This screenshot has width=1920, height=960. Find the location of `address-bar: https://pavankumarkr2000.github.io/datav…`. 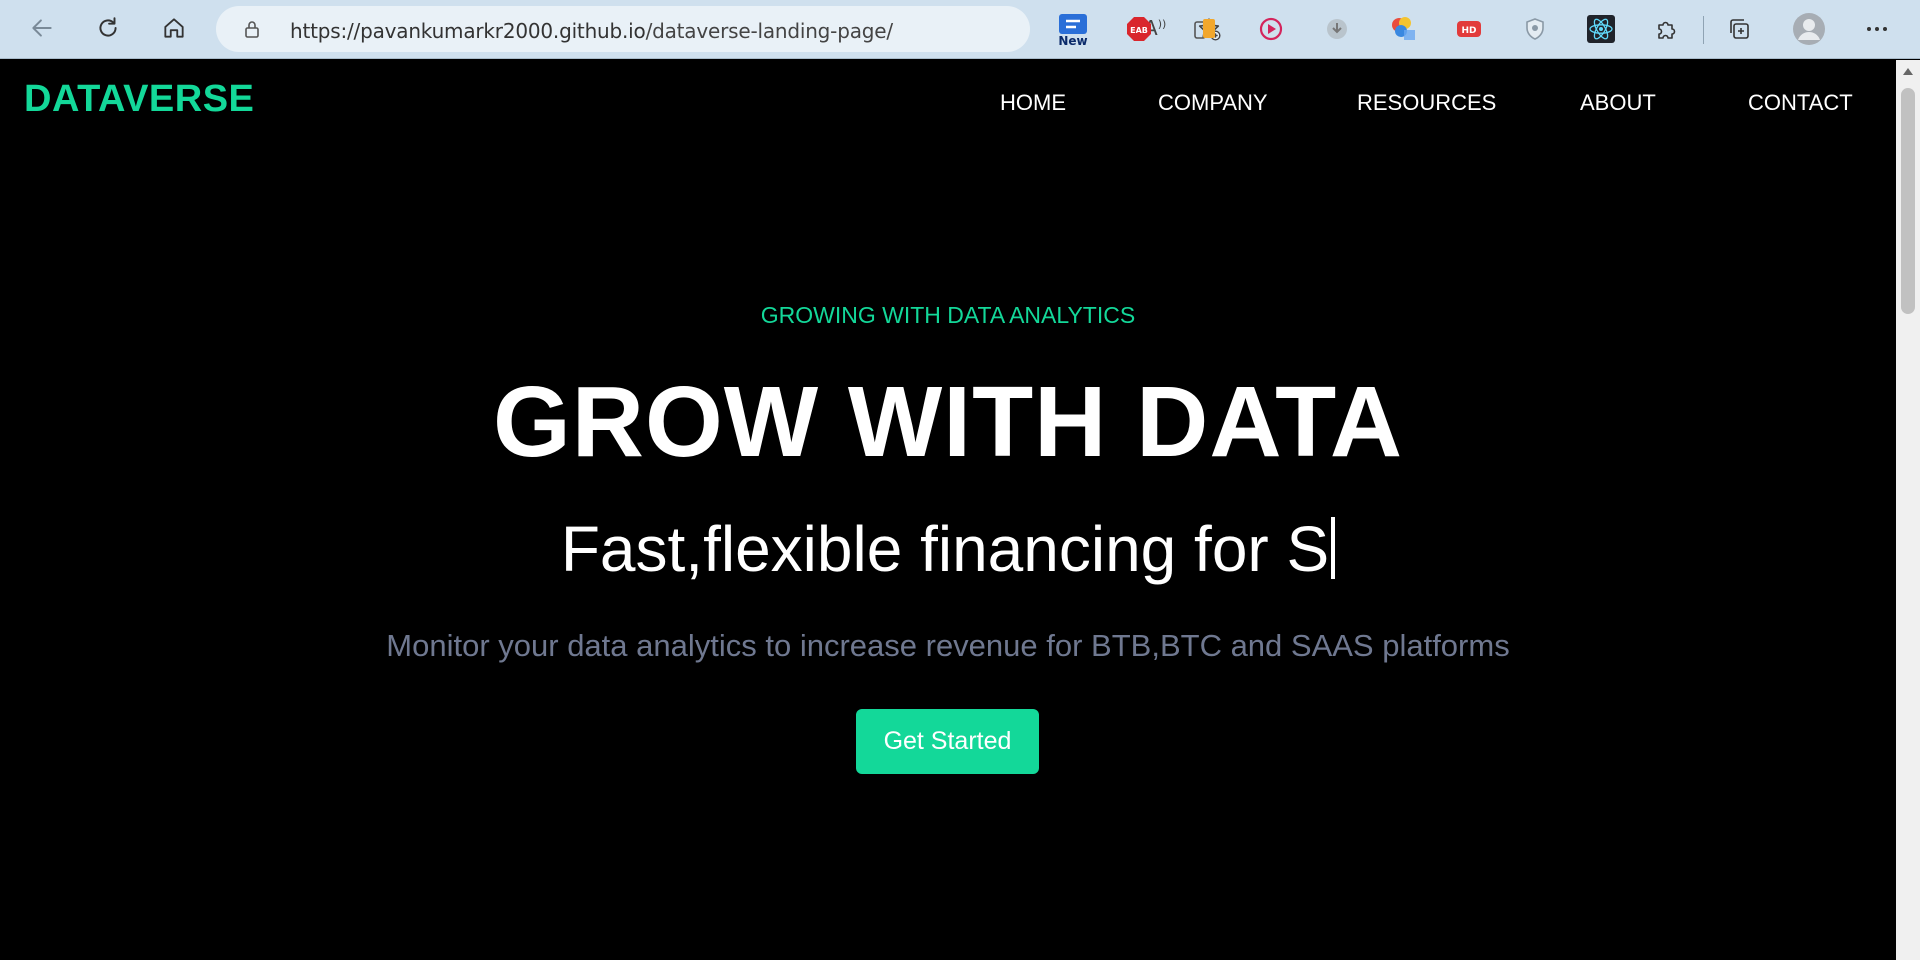

address-bar: https://pavankumarkr2000.github.io/datav… is located at coordinates (718, 29).